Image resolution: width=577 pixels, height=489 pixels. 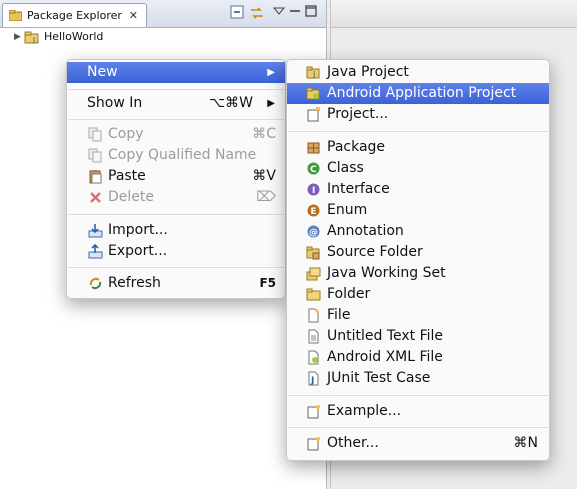 I want to click on submenu-item-android-application-project: Android Application Project, so click(x=418, y=93).